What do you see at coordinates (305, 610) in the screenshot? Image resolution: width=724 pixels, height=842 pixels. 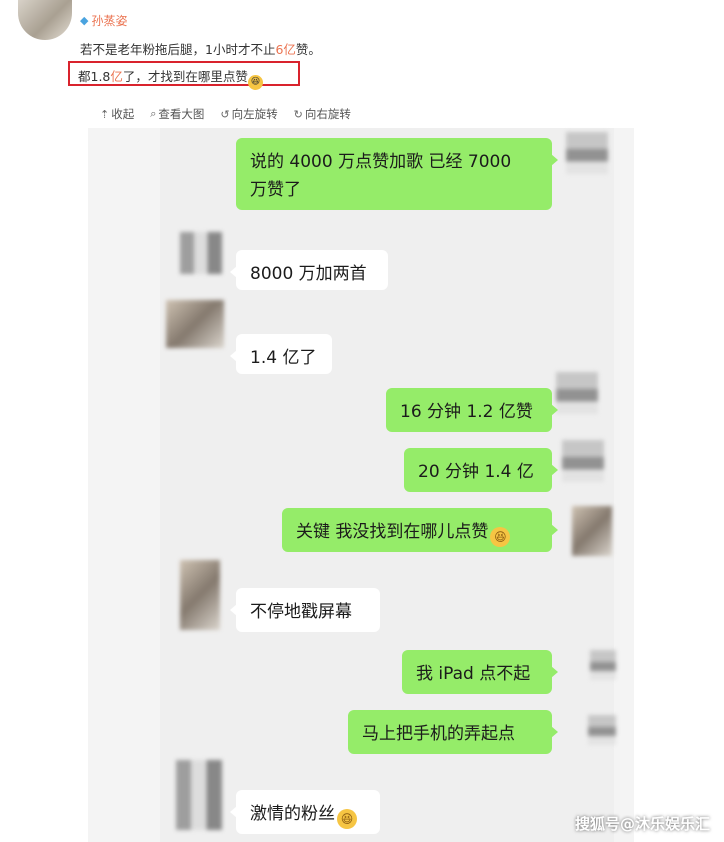 I see `chat-message: 不停地戳屏幕` at bounding box center [305, 610].